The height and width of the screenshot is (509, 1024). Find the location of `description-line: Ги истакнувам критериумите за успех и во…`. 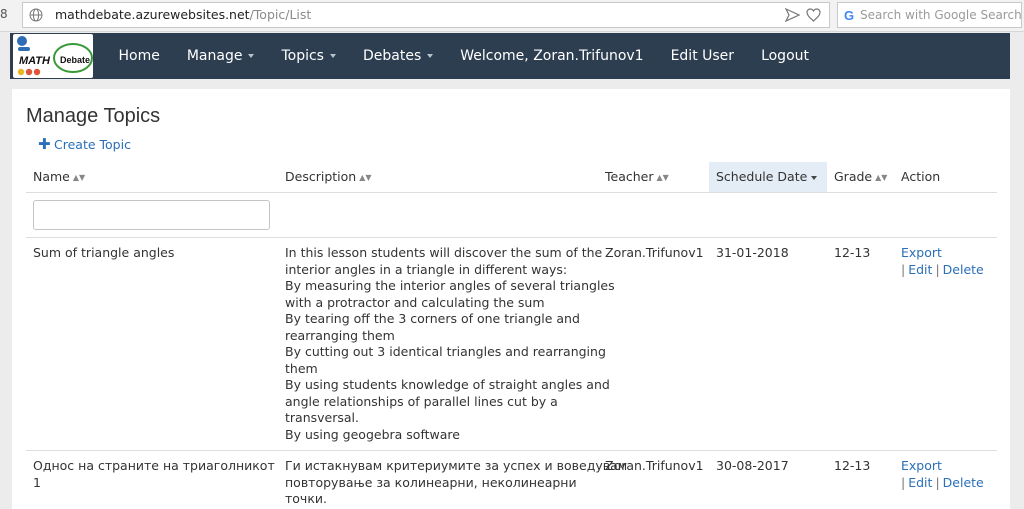

description-line: Ги истакнувам критериумите за успех и во… is located at coordinates (456, 465).